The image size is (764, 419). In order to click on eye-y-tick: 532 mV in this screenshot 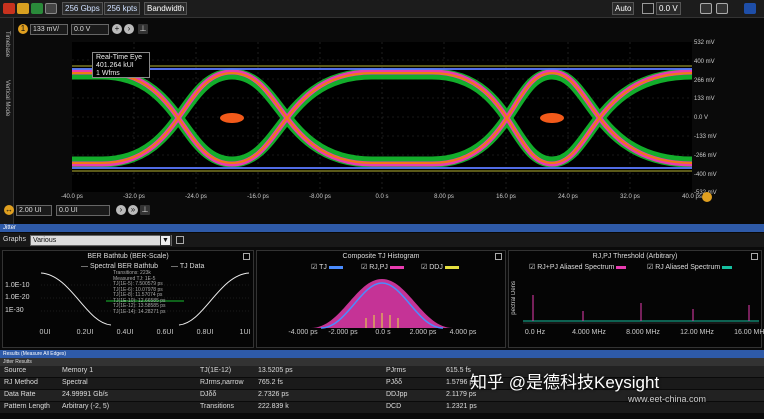, I will do `click(704, 43)`.